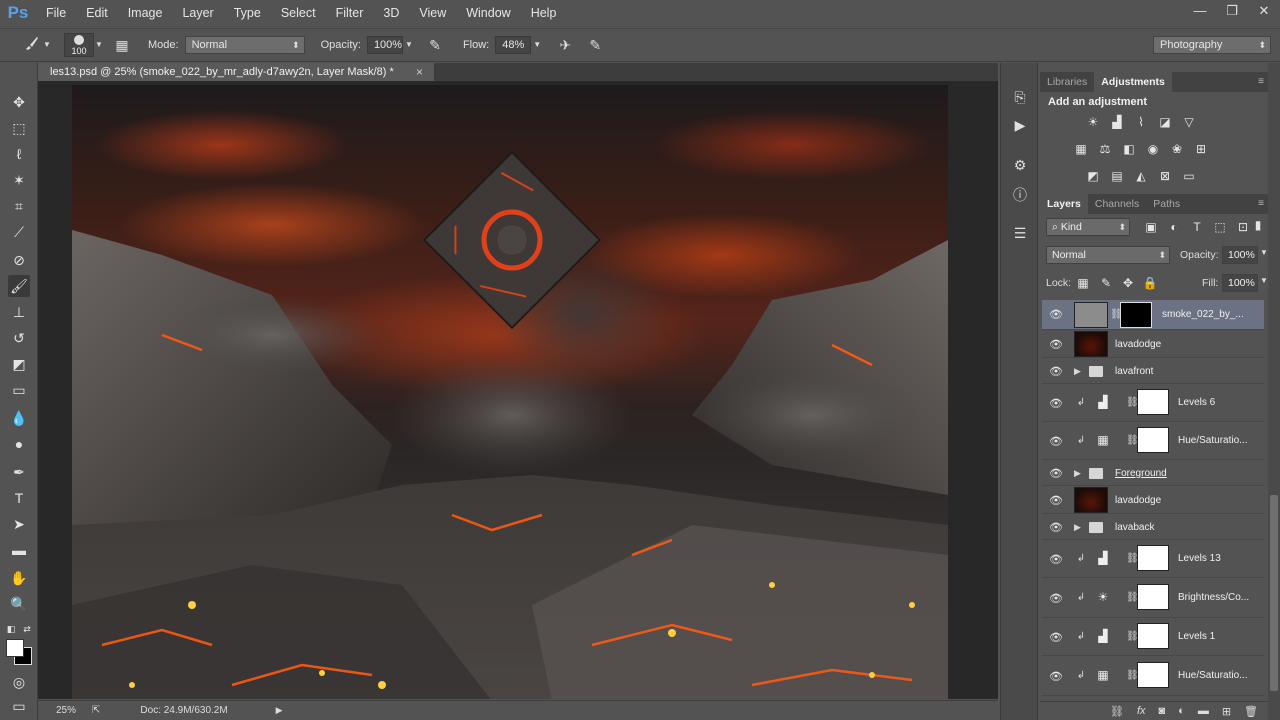 Image resolution: width=1280 pixels, height=720 pixels. Describe the element at coordinates (1240, 283) in the screenshot. I see `fill-input: 100%` at that location.